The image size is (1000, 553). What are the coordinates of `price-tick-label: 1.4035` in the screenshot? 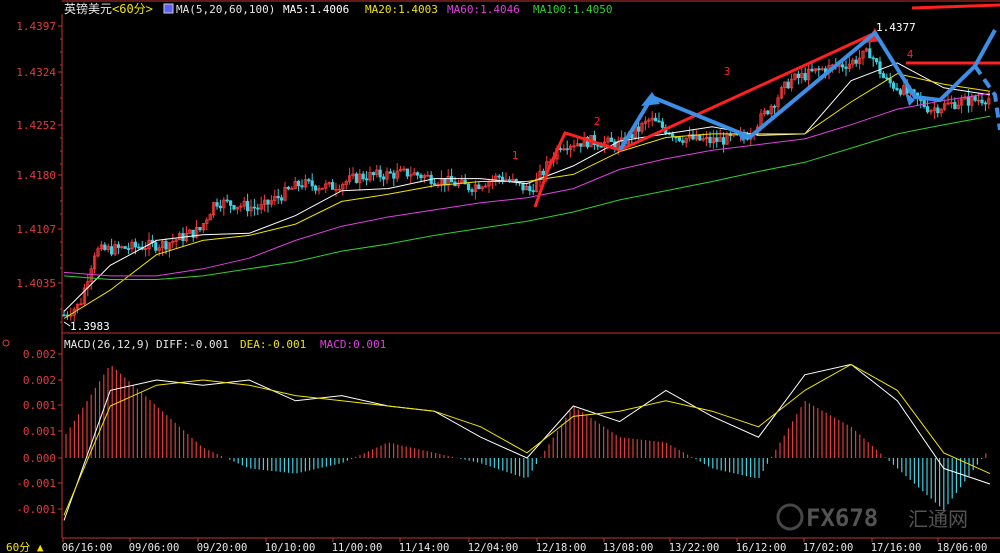 It's located at (36, 283).